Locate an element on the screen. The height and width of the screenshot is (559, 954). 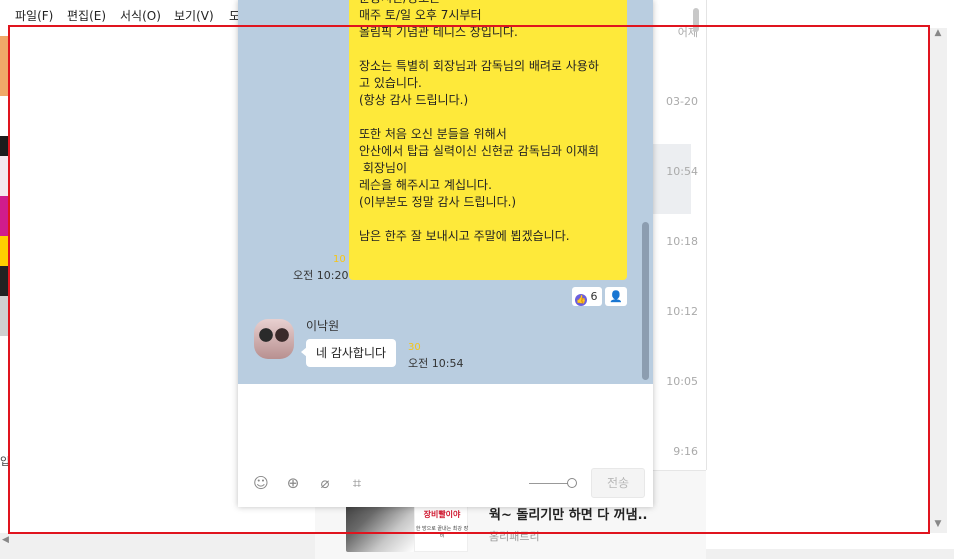
ad-advertiser: 홈리패트리 is located at coordinates (514, 536).